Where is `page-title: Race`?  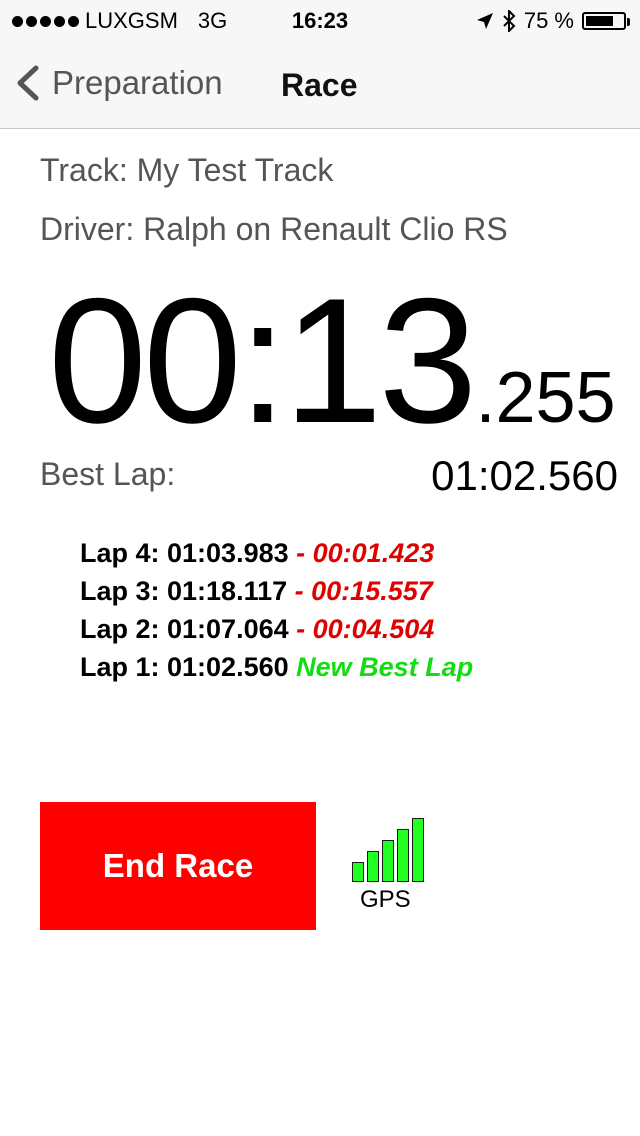
page-title: Race is located at coordinates (319, 85).